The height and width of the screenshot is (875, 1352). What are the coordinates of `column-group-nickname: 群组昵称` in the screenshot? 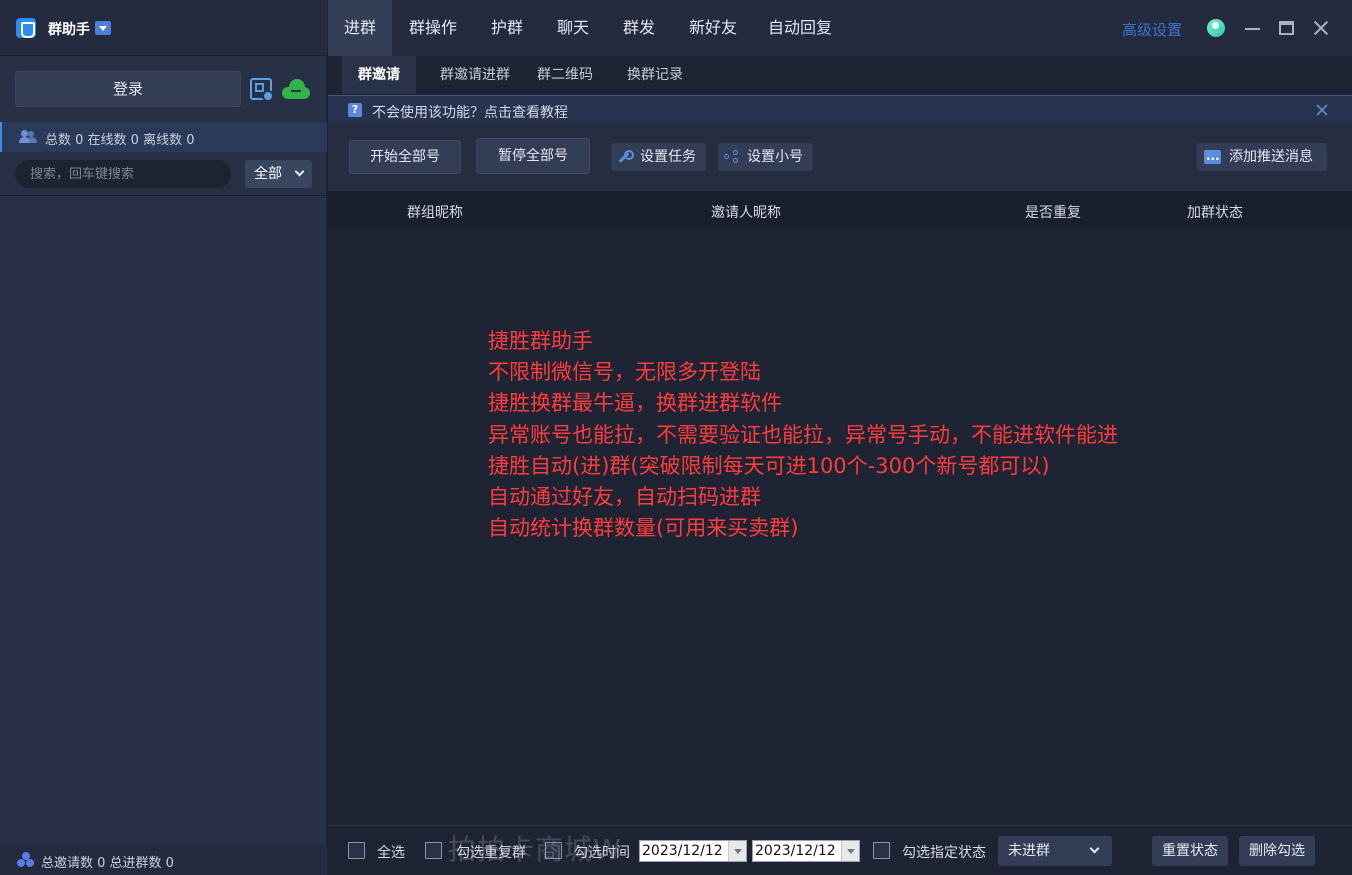 It's located at (435, 212).